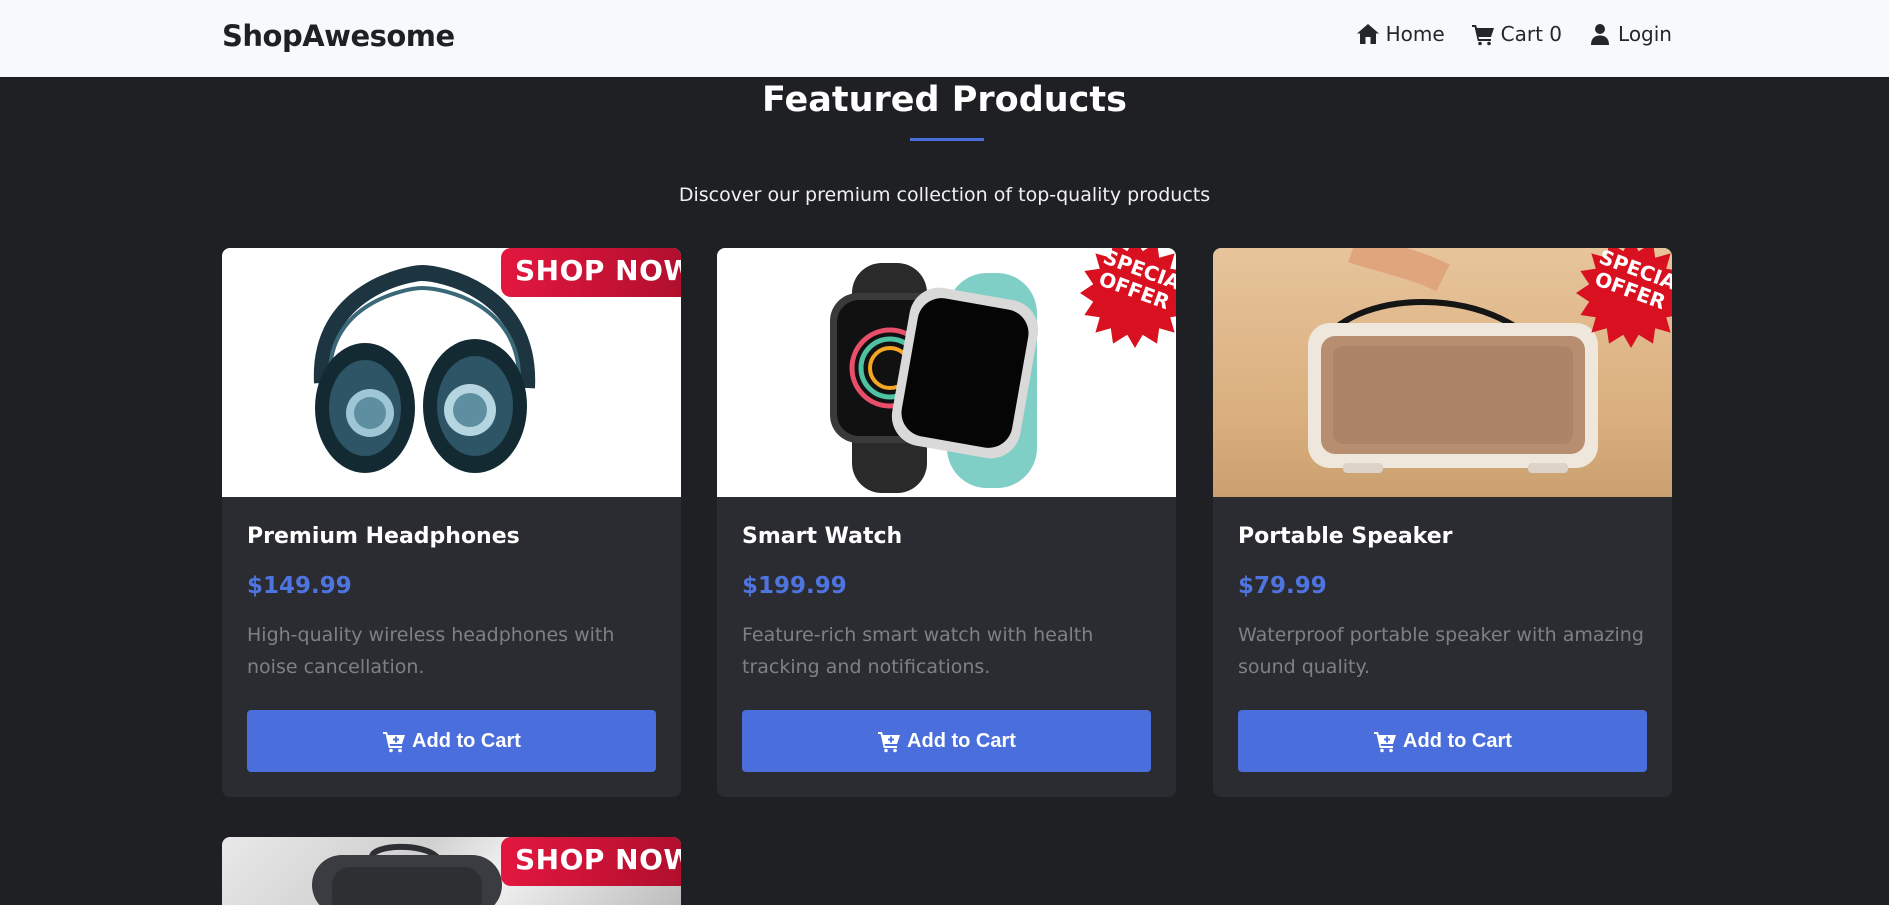 The image size is (1889, 905). Describe the element at coordinates (338, 36) in the screenshot. I see `brand-logo: ShopAwesome` at that location.